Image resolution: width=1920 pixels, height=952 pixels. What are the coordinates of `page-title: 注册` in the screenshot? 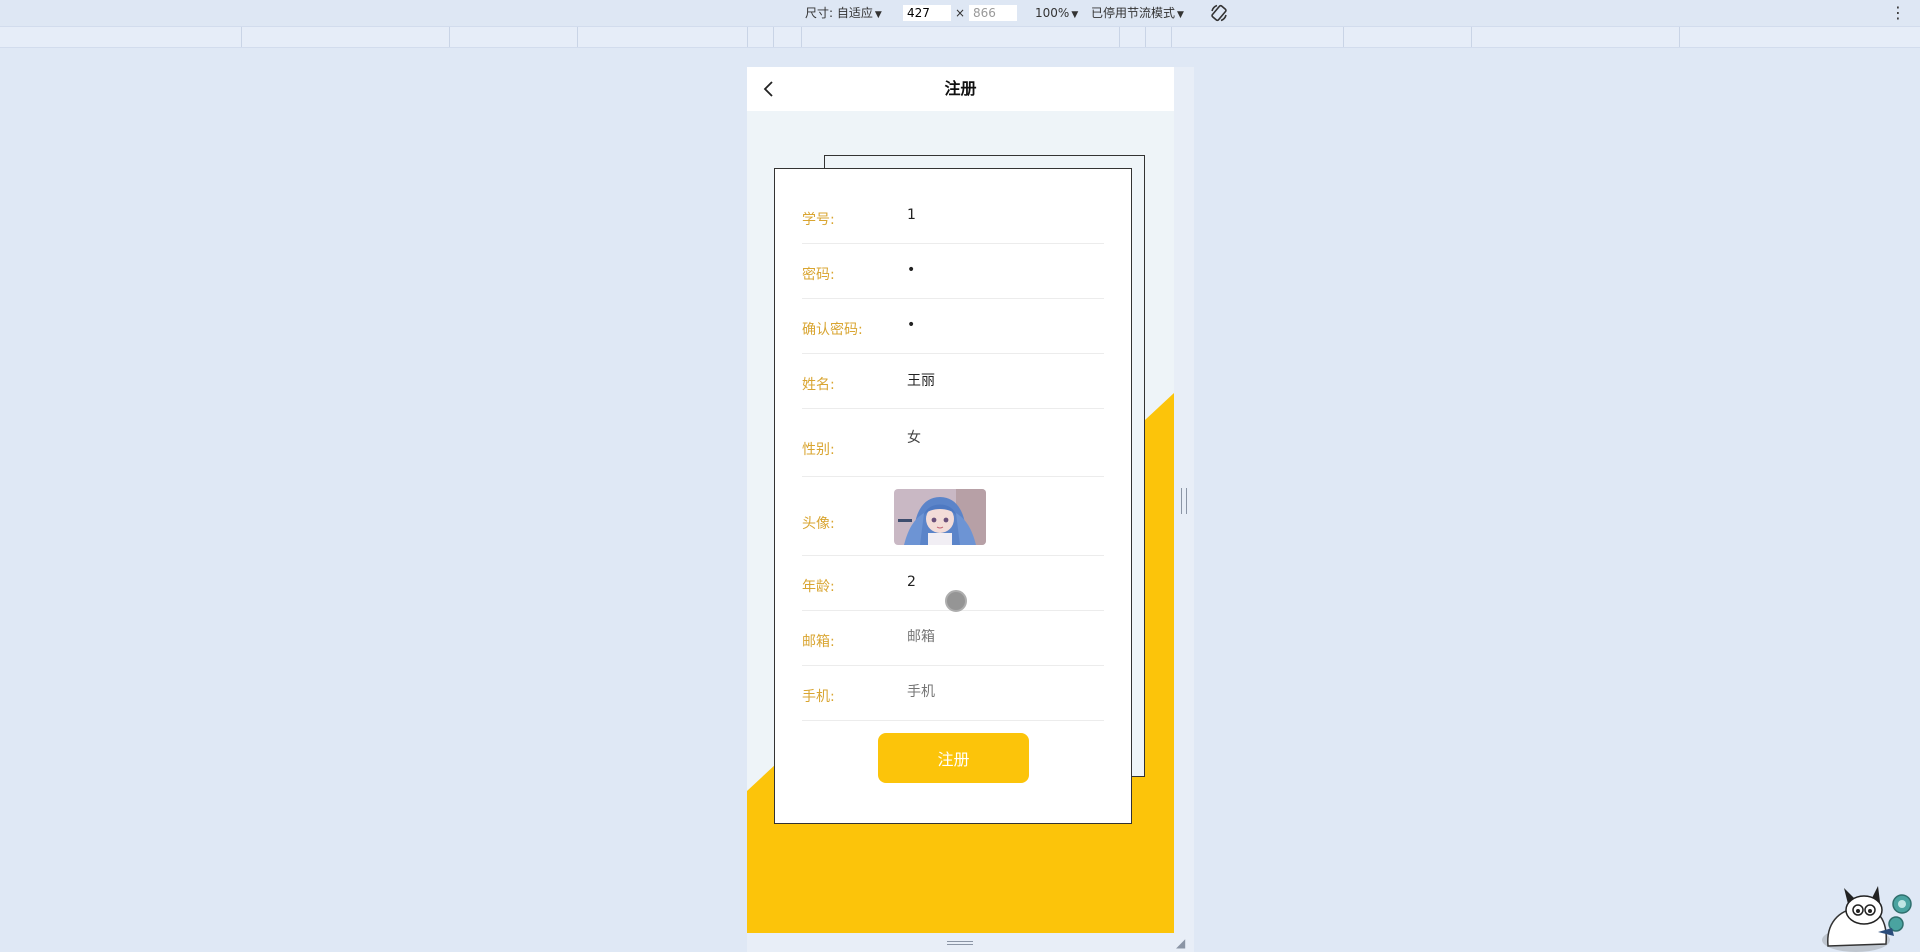 It's located at (960, 88).